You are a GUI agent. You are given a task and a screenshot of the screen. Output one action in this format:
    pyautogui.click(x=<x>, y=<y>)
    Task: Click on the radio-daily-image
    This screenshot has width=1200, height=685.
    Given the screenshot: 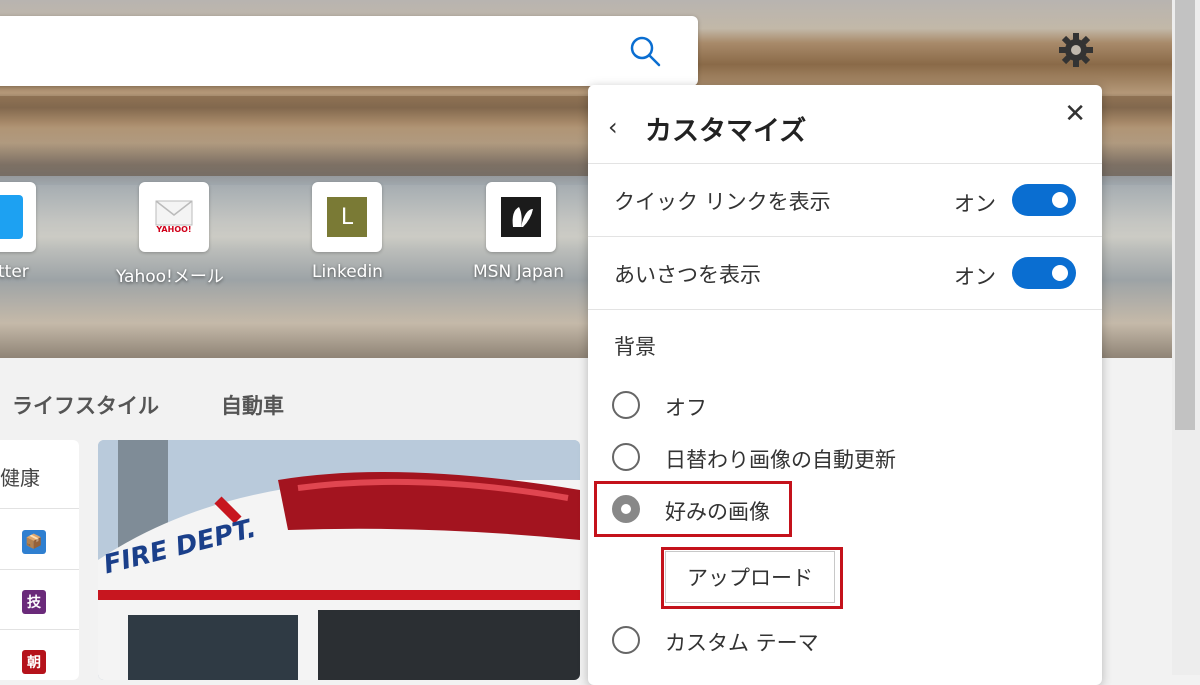 What is the action you would take?
    pyautogui.click(x=626, y=457)
    